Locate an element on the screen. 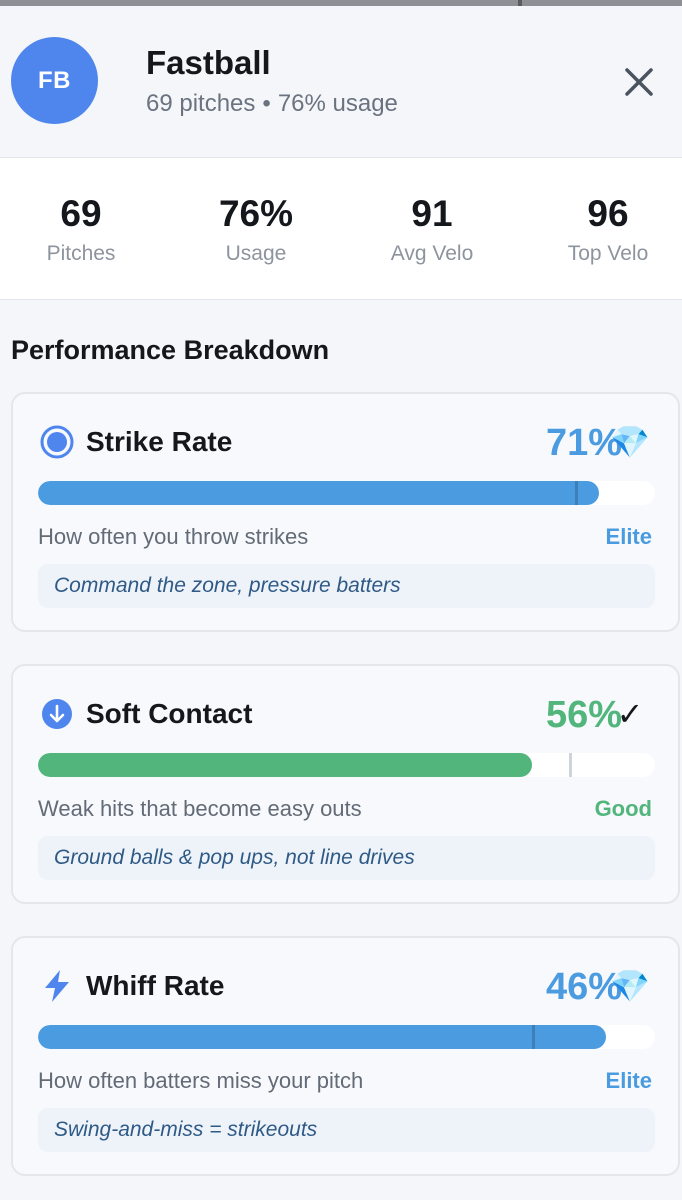 The image size is (682, 1200). stat-top-velo: 96 Top Velo is located at coordinates (602, 229).